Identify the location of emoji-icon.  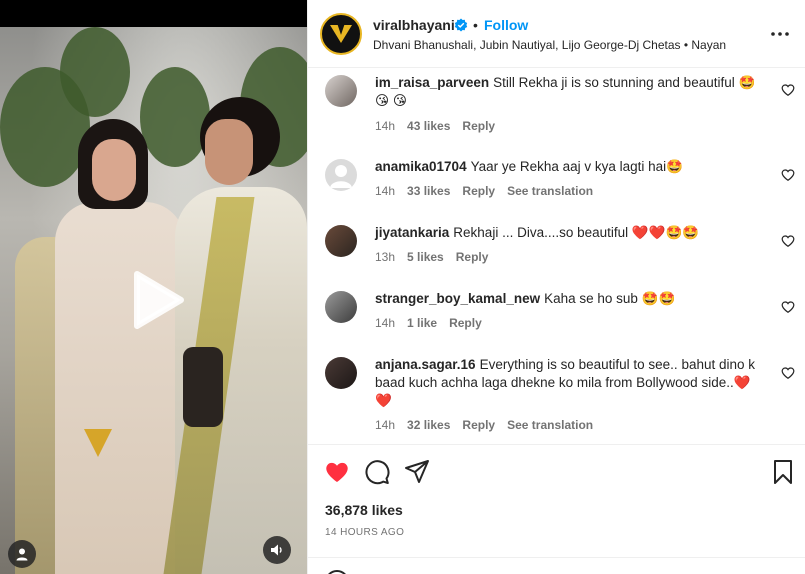
(337, 572).